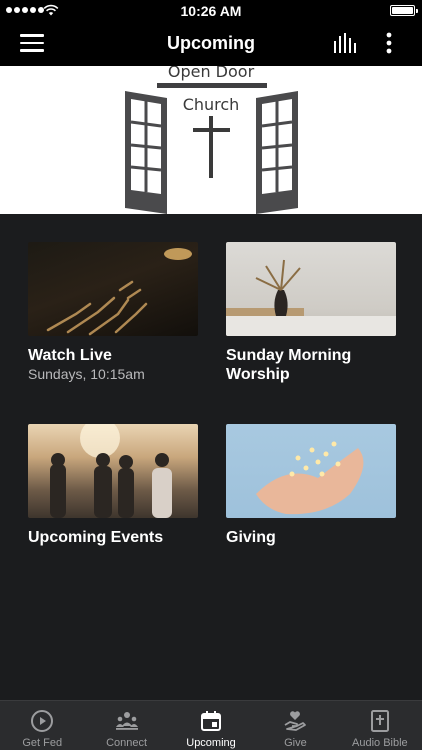  I want to click on tab-audio-bible: Audio Bible, so click(380, 725).